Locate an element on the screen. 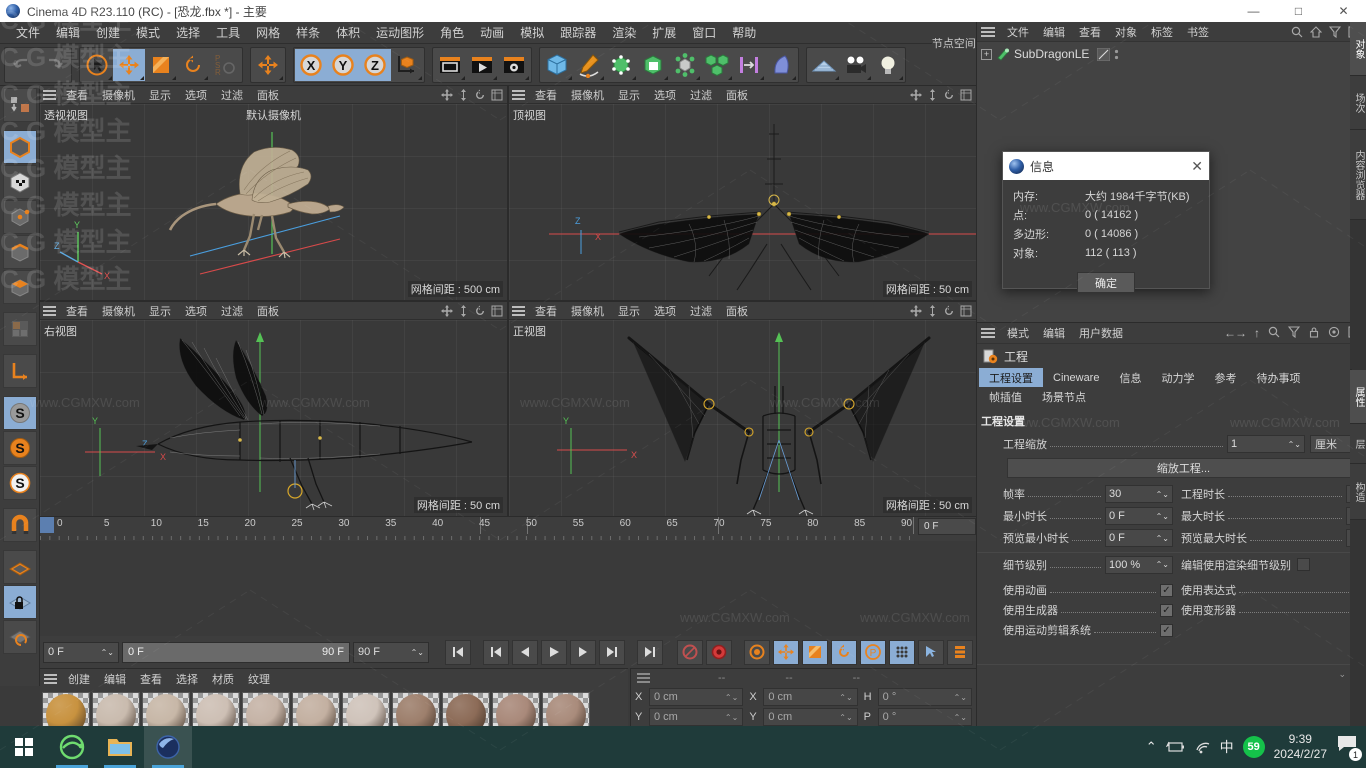 The image size is (1366, 768). attribute-menu-1: 编辑 is located at coordinates (1054, 333).